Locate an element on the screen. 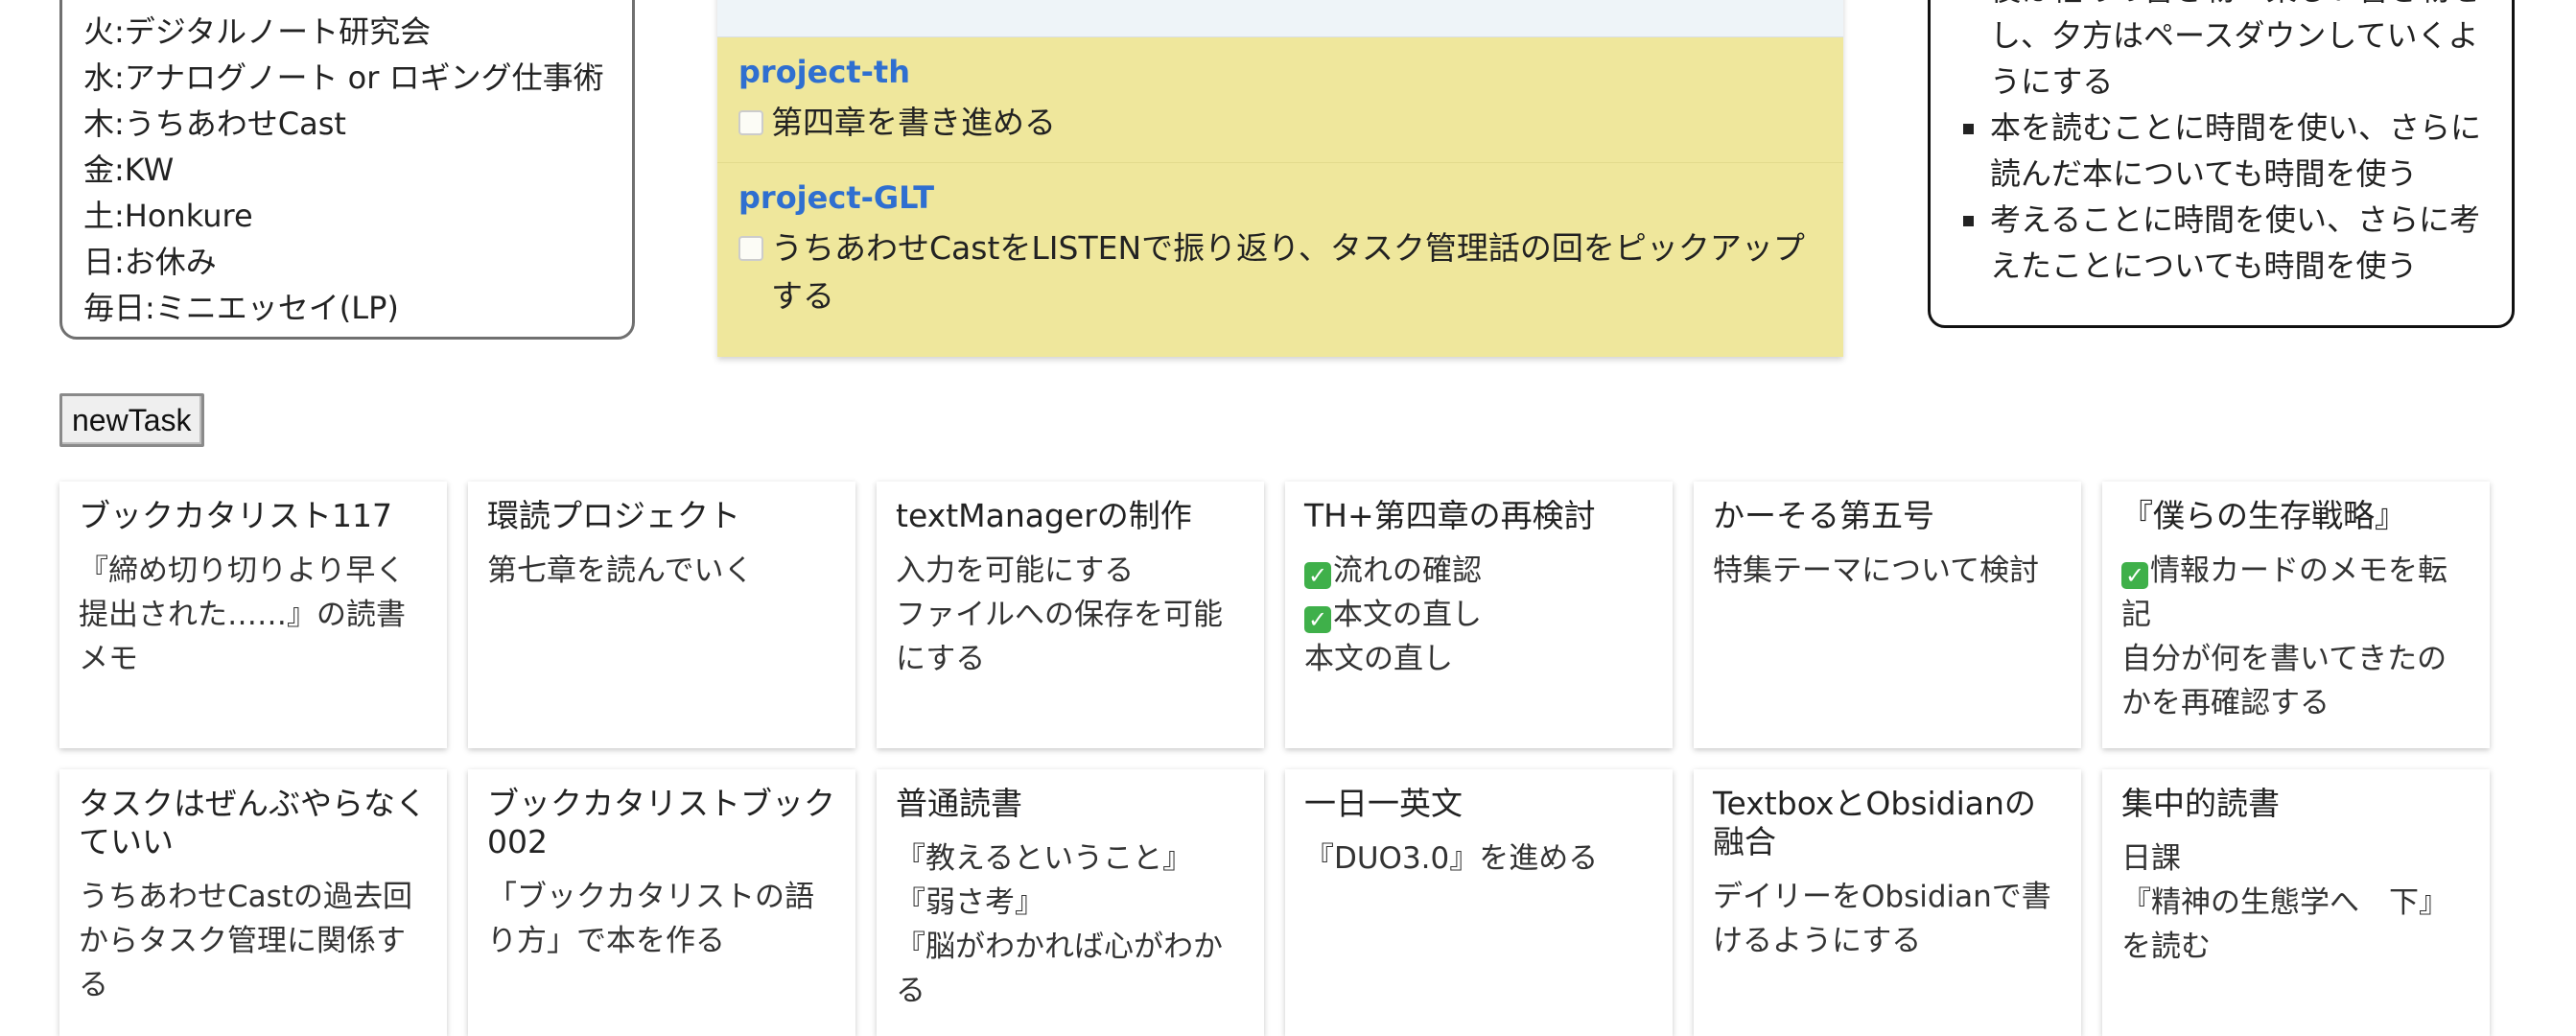 This screenshot has height=1036, width=2576. task-card: ブックカタリスト117 『締め切り切りより早く提出された……』の読書メモ is located at coordinates (253, 615).